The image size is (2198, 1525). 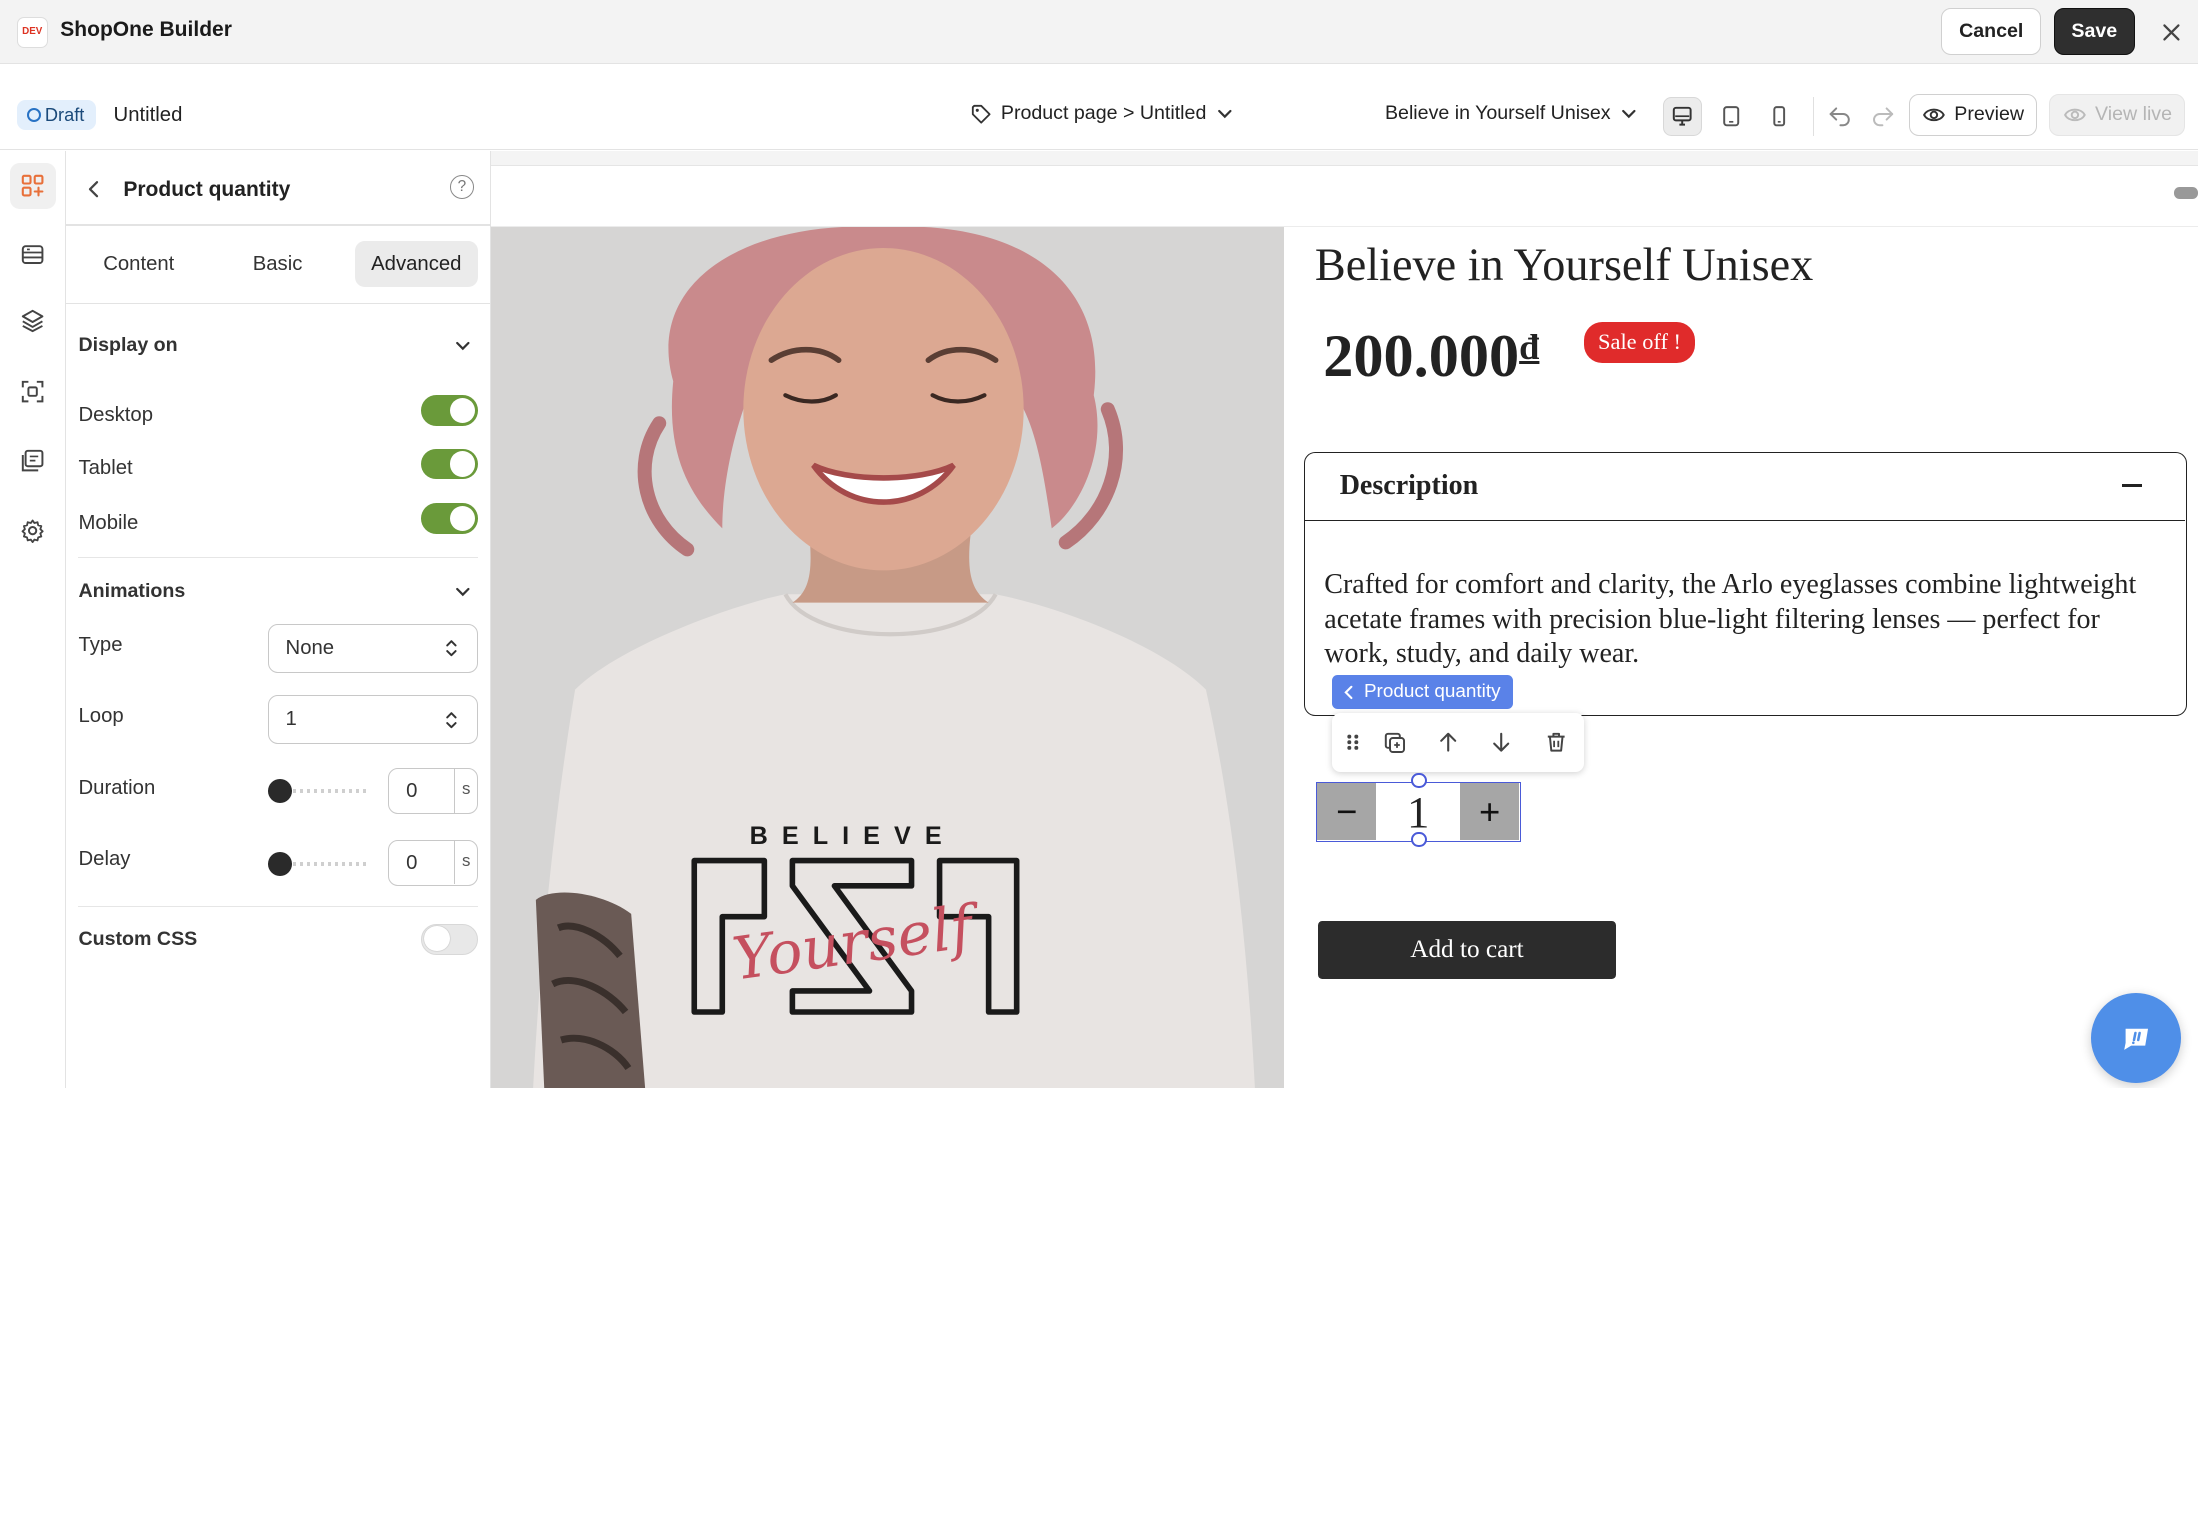 I want to click on tablet-view-button, so click(x=1731, y=116).